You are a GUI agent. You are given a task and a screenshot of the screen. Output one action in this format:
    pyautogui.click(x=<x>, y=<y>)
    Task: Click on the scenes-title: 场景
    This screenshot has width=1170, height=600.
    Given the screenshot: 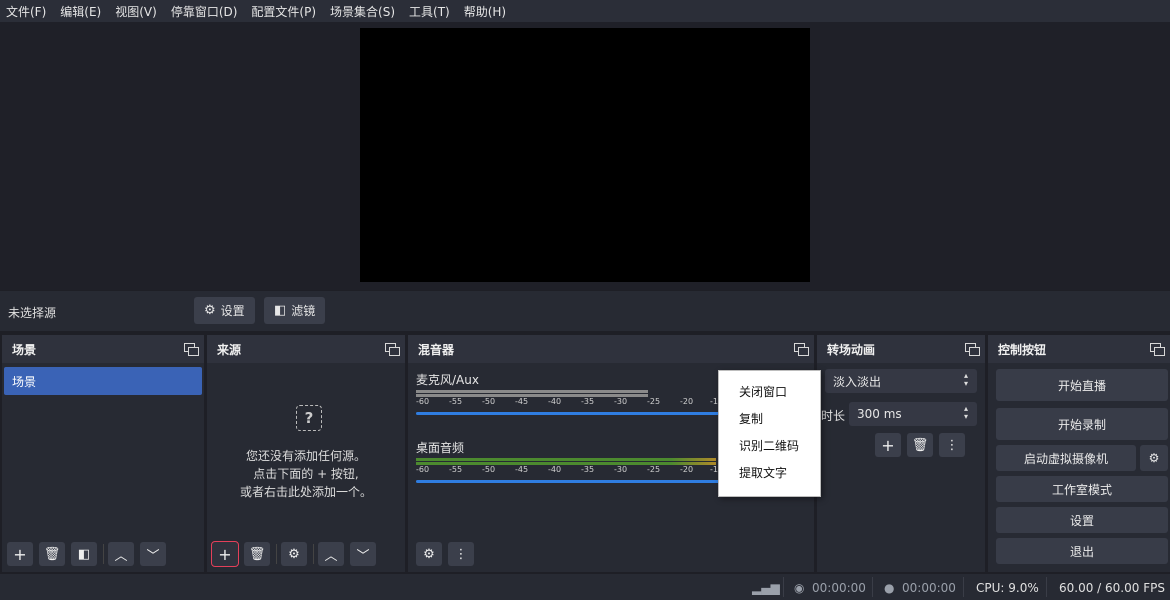 What is the action you would take?
    pyautogui.click(x=24, y=349)
    